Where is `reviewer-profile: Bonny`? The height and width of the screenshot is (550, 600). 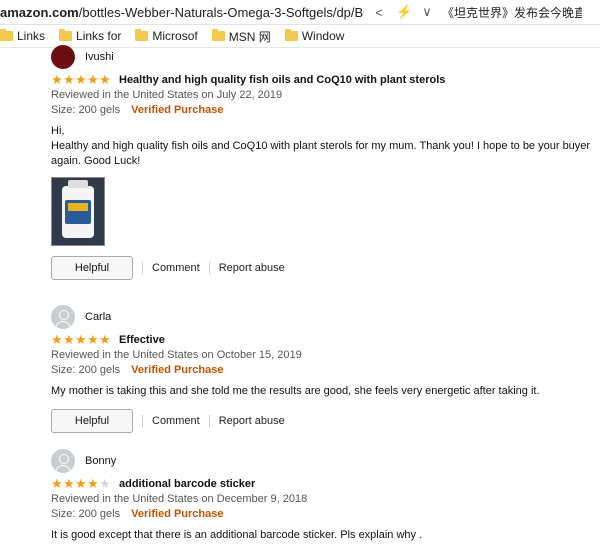
reviewer-profile: Bonny is located at coordinates (321, 461).